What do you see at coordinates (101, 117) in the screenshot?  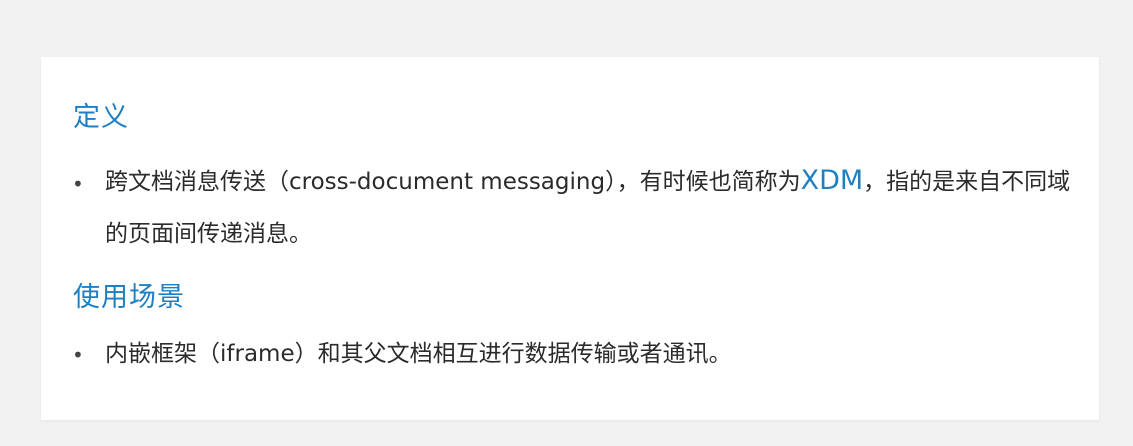 I see `definition-heading: 定义` at bounding box center [101, 117].